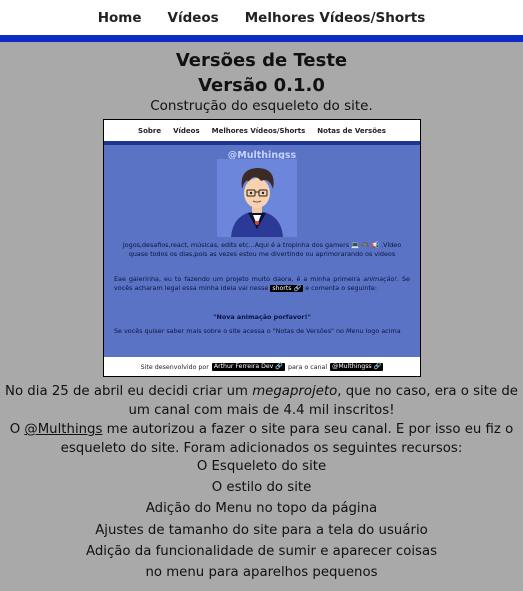 Image resolution: width=523 pixels, height=591 pixels. Describe the element at coordinates (355, 331) in the screenshot. I see `notes-text-emphasis: Menu` at that location.